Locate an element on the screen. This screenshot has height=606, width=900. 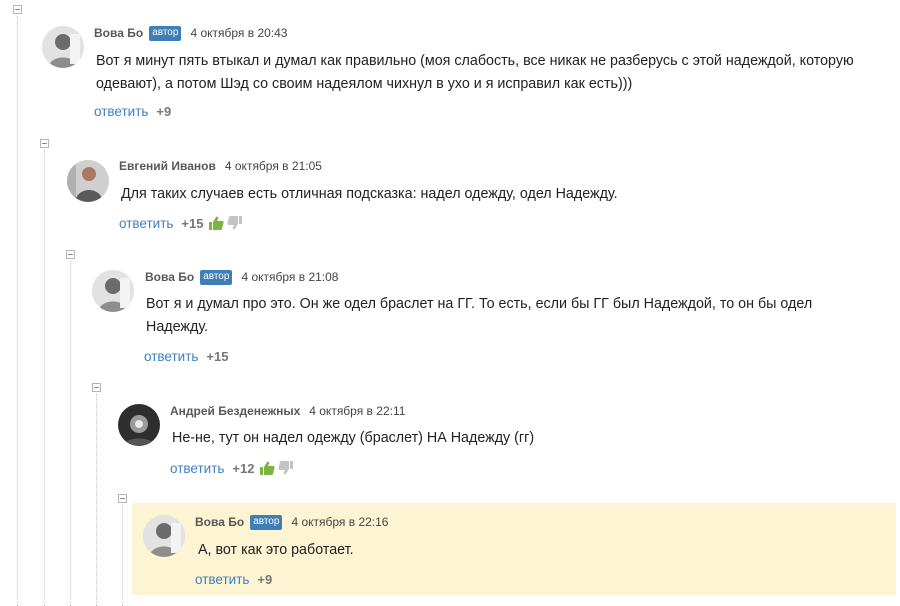
comment-text: А, вот как это работает. is located at coordinates (276, 550).